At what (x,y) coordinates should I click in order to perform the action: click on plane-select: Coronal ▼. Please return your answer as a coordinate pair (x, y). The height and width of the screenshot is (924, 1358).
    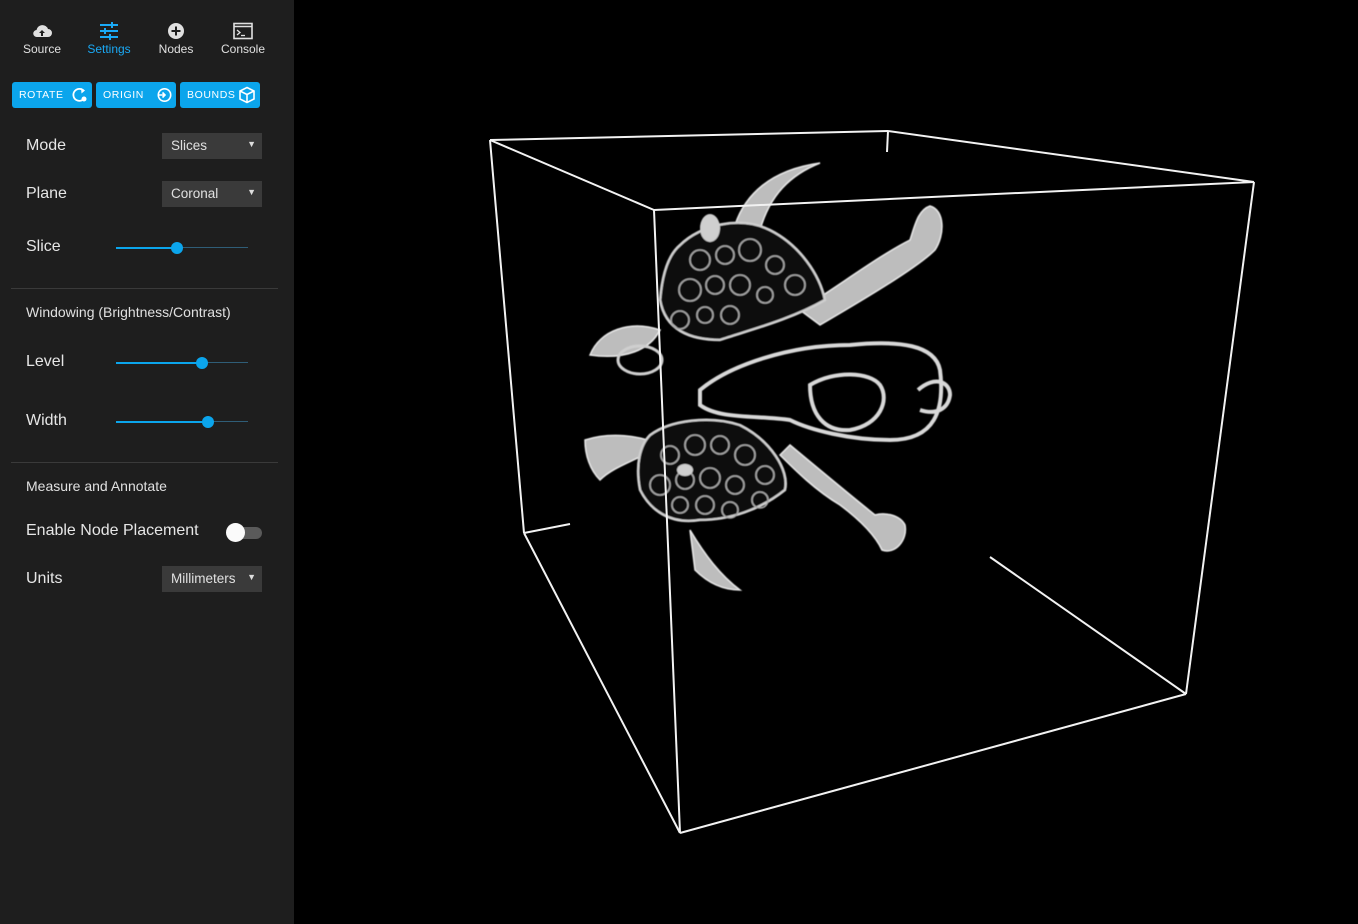
    Looking at the image, I should click on (212, 194).